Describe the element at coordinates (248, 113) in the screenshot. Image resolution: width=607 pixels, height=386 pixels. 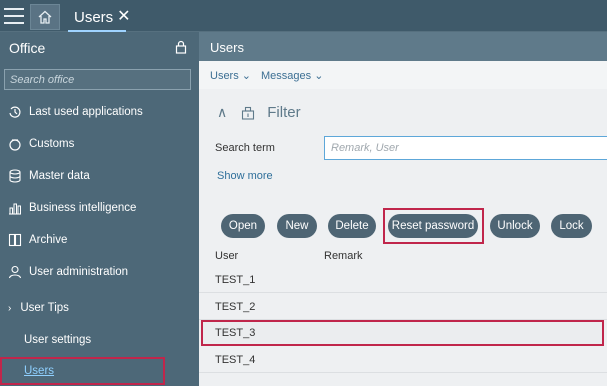
I see `filter-icon` at that location.